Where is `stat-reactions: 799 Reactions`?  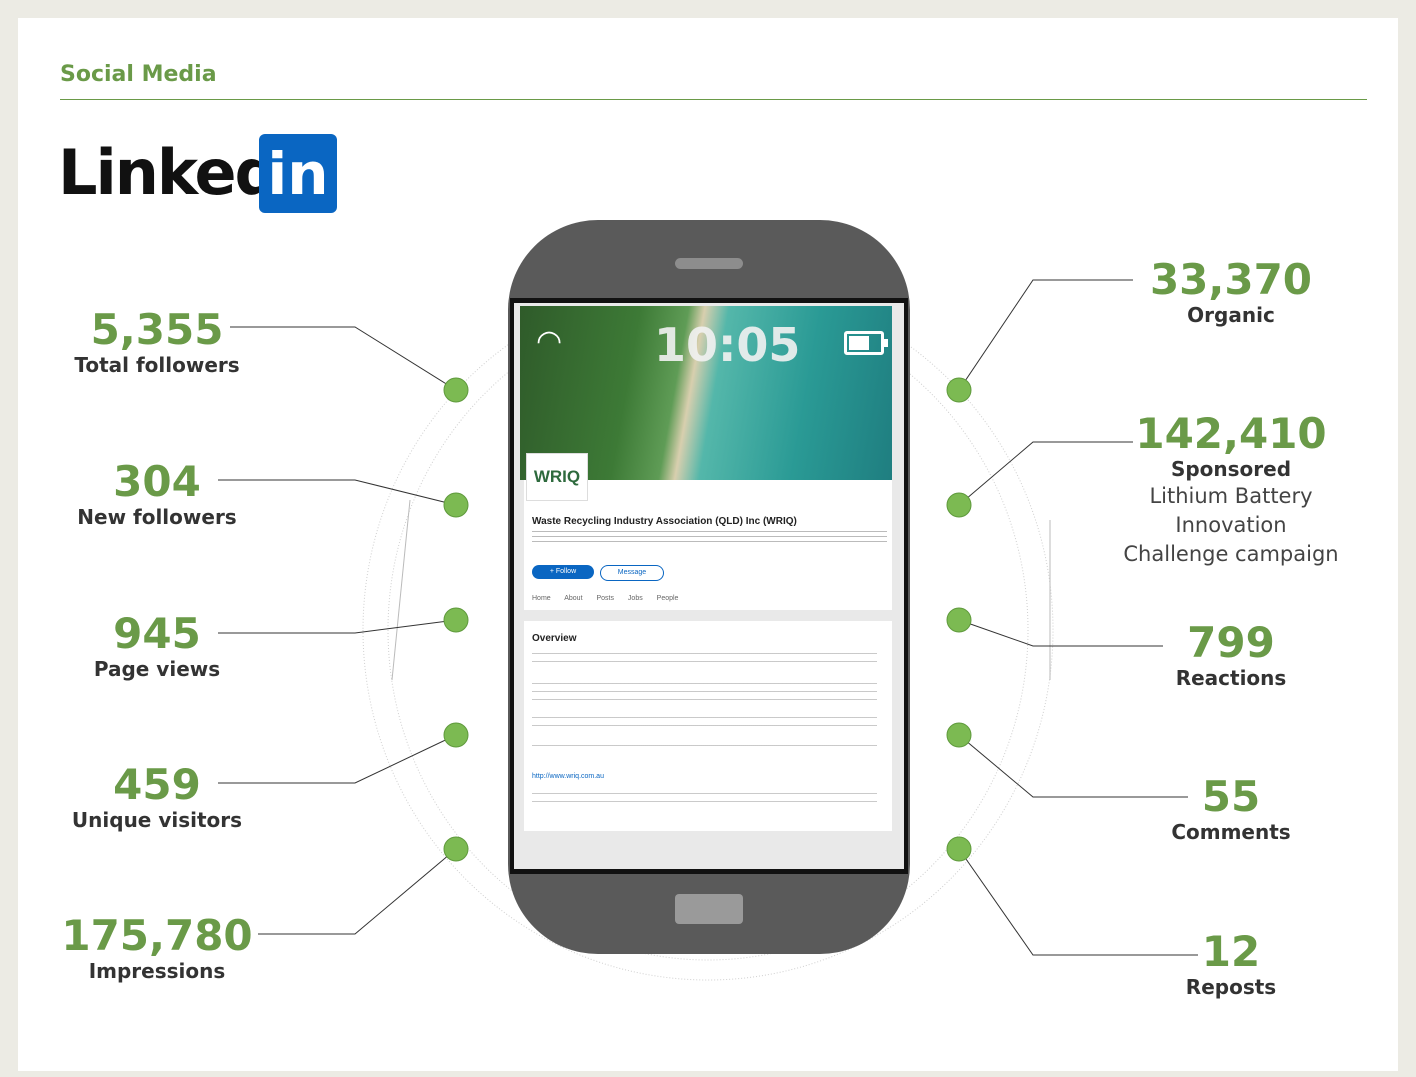 stat-reactions: 799 Reactions is located at coordinates (1231, 656).